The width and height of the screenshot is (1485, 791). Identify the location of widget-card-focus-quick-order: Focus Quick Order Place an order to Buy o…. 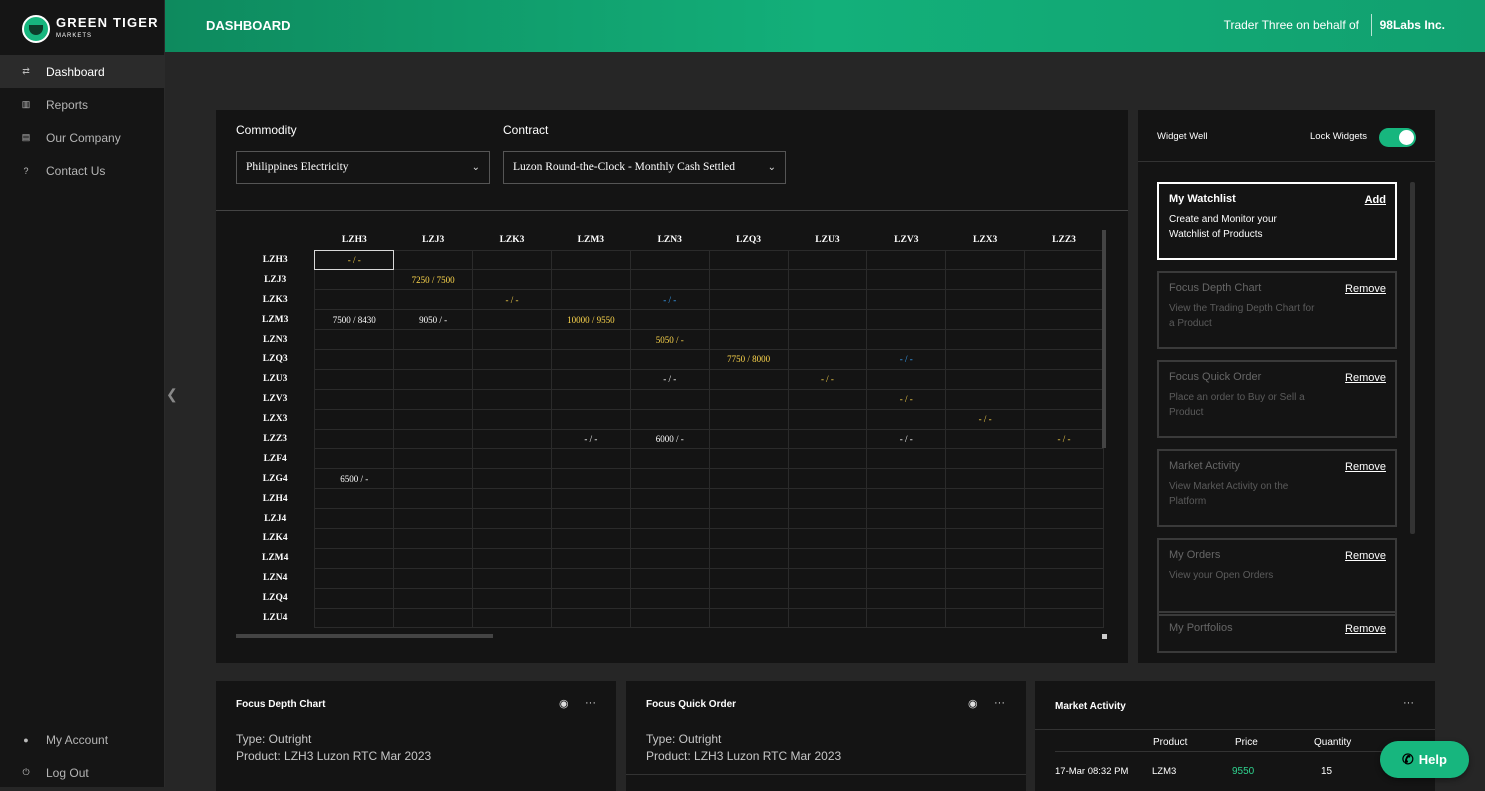
(1277, 399).